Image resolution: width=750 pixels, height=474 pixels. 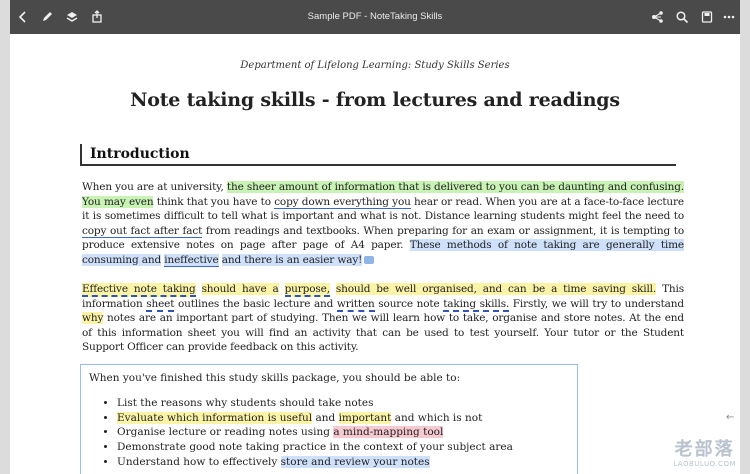 I want to click on highlight-yellow: Evaluate which information is useful, so click(x=215, y=417).